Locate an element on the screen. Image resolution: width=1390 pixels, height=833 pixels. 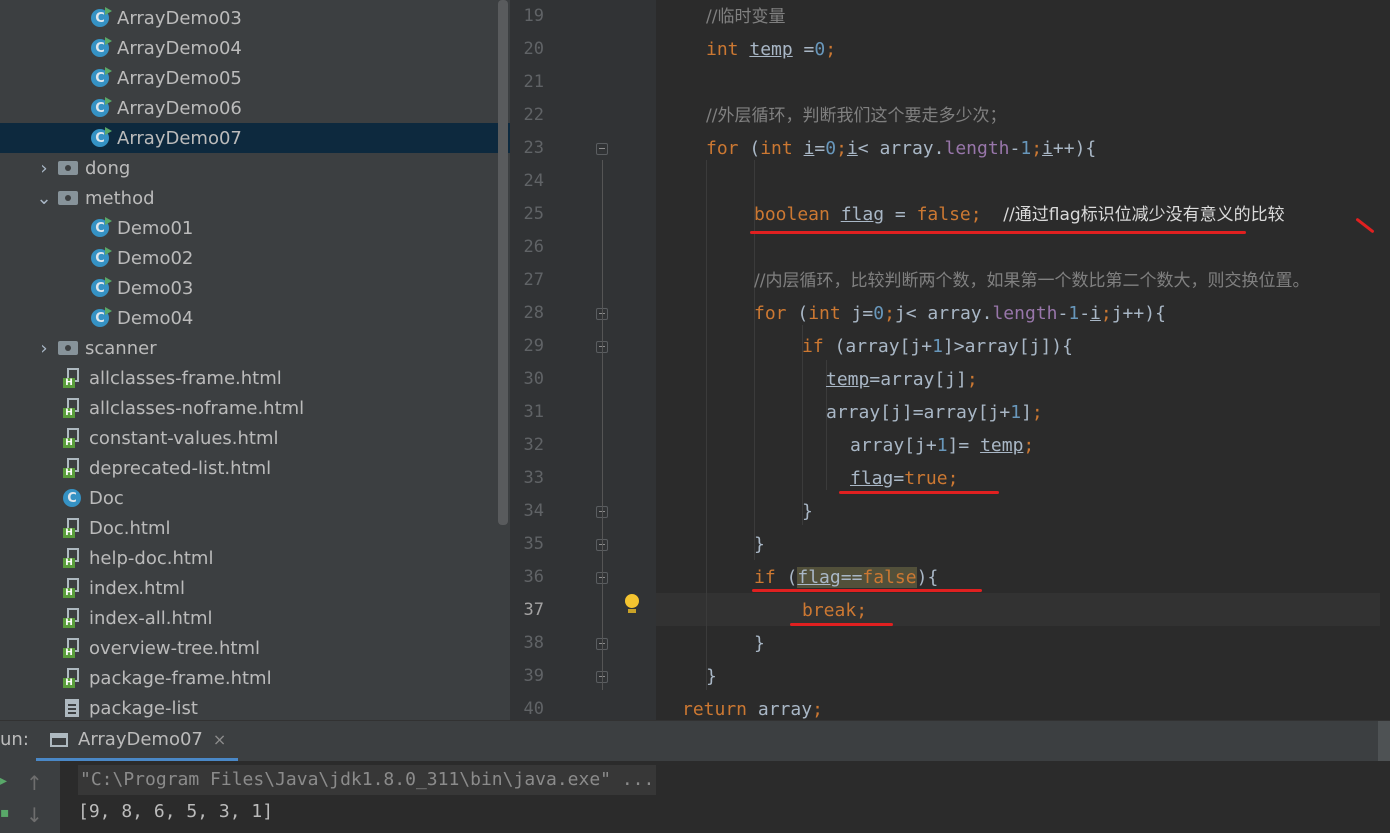
code-line: temp=array[j]; is located at coordinates (950, 379).